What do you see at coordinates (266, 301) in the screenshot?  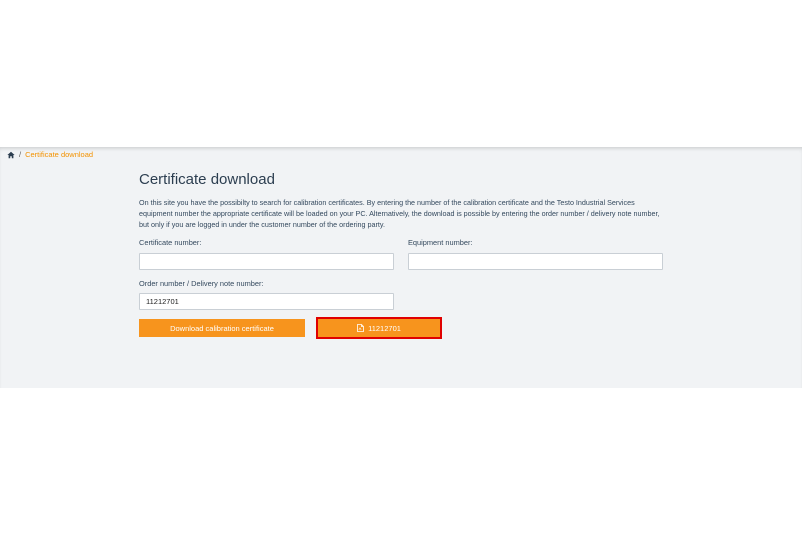 I see `order-number-input` at bounding box center [266, 301].